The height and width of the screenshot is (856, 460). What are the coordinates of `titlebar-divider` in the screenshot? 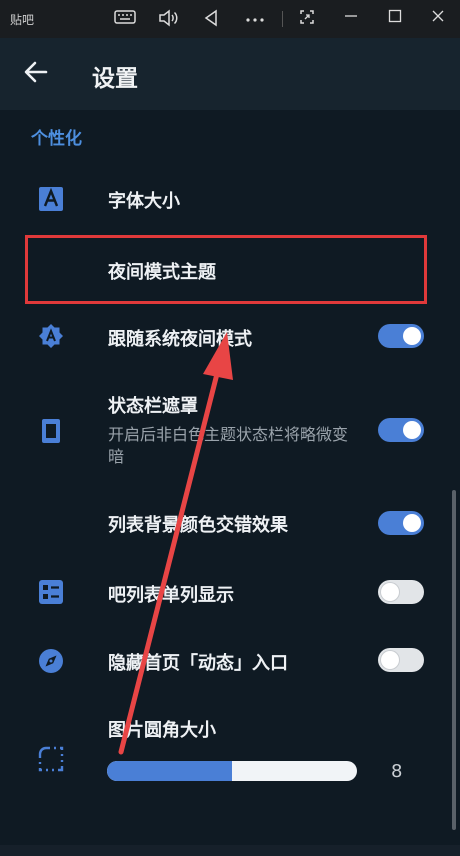 It's located at (282, 19).